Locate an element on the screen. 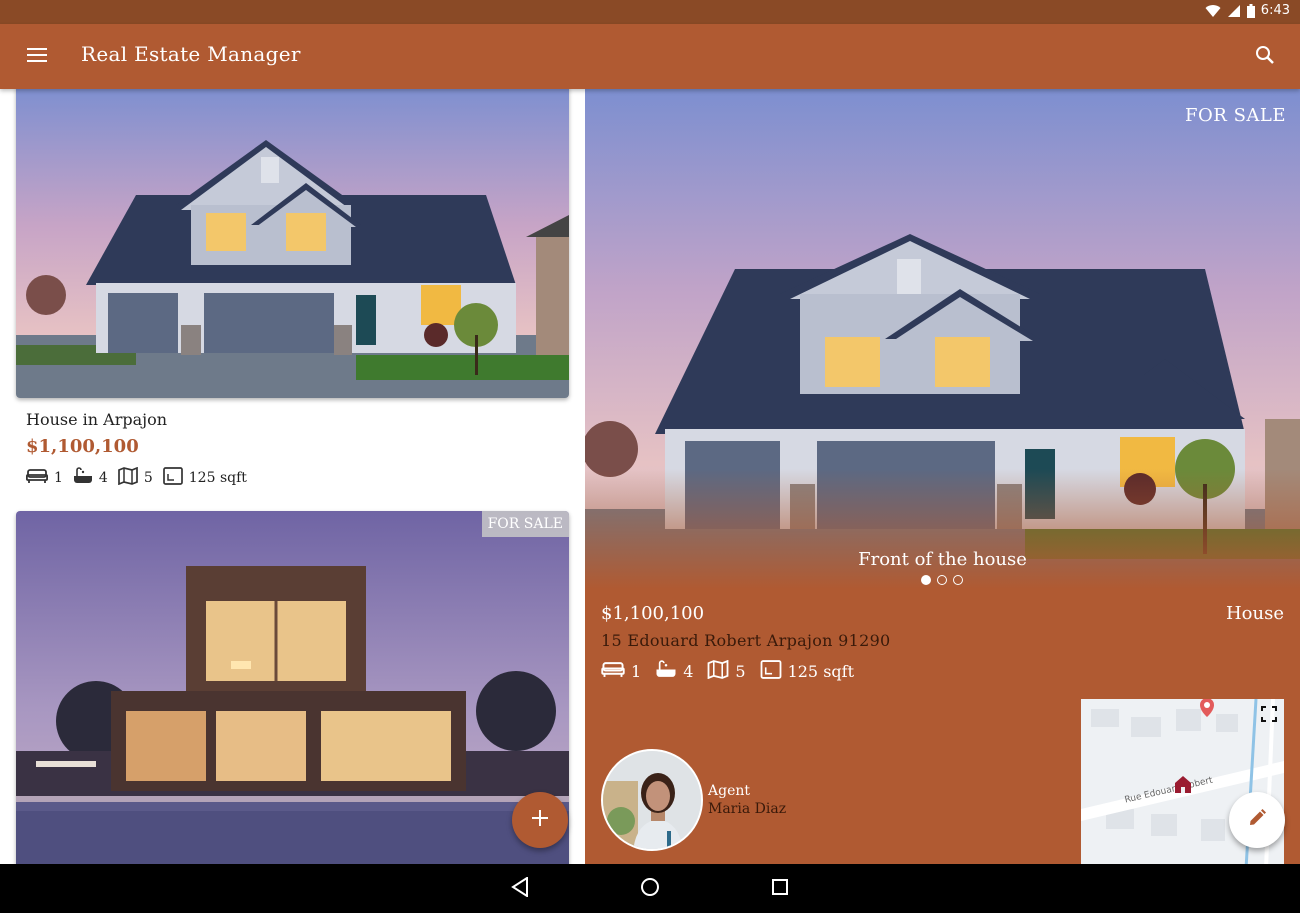 The image size is (1300, 913). app-bar: Real Estate Manager is located at coordinates (650, 56).